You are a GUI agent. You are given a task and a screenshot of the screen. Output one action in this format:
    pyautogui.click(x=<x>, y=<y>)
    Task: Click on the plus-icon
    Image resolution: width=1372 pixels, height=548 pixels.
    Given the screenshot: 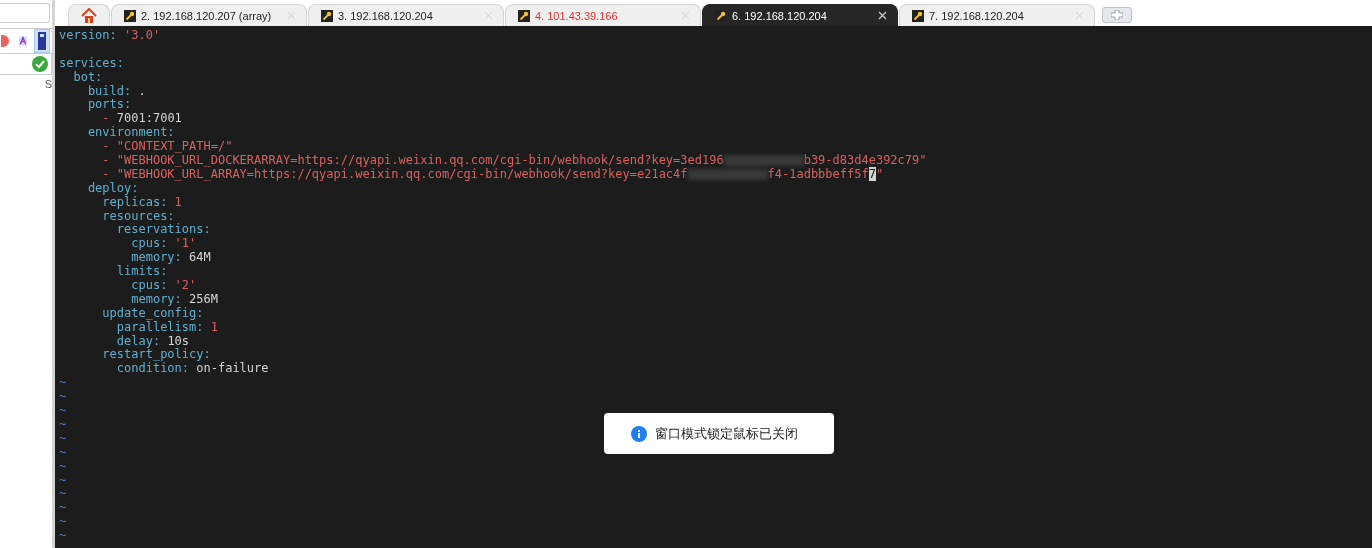 What is the action you would take?
    pyautogui.click(x=1117, y=15)
    